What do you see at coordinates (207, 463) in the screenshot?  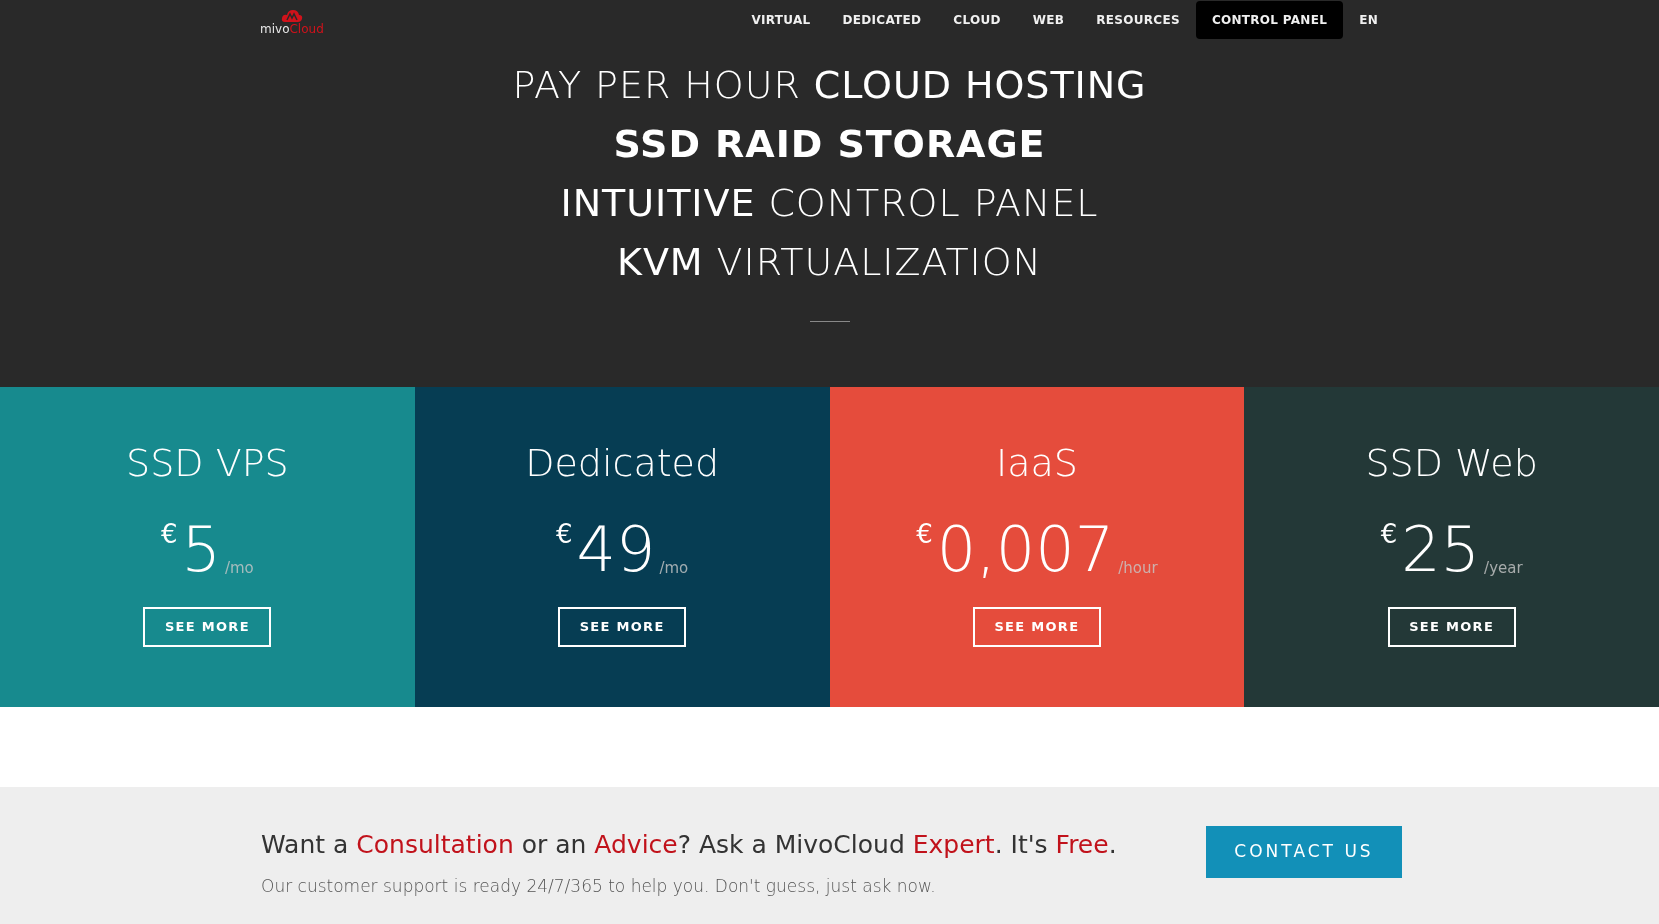 I see `plan-title: SSD VPS` at bounding box center [207, 463].